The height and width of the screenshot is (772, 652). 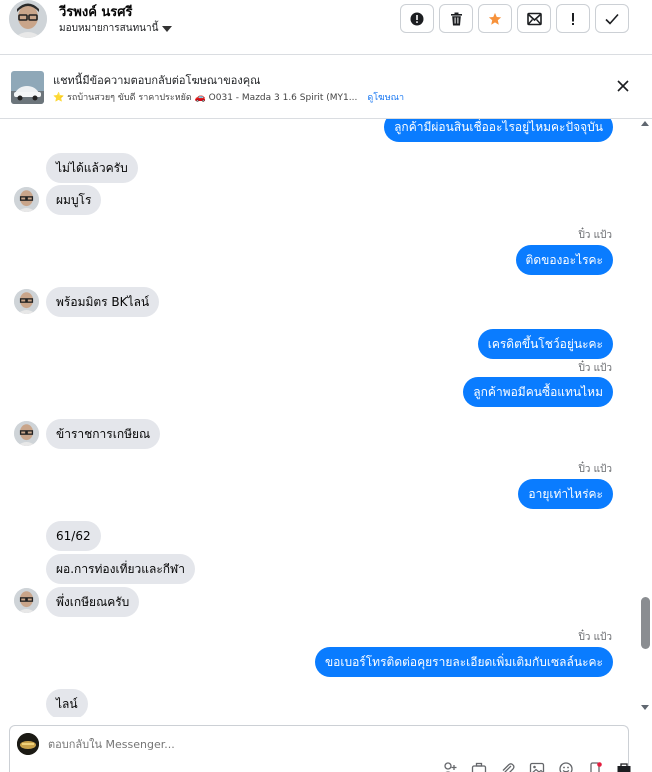 I want to click on scroll-up-icon, so click(x=645, y=123).